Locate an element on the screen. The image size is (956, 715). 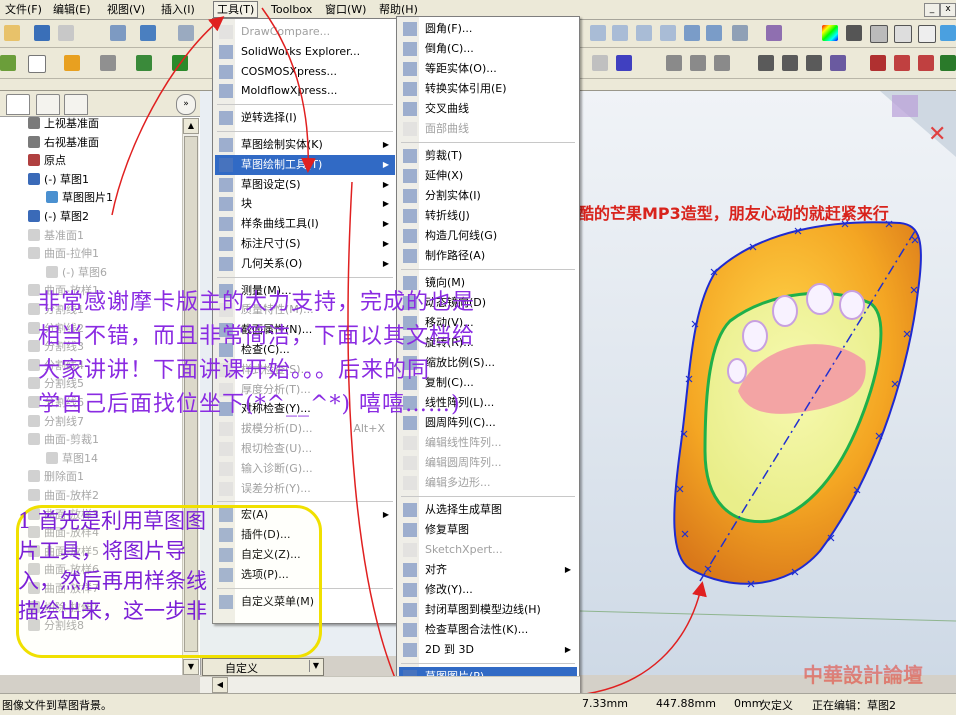
tree-item: 草图14 is located at coordinates (72, 459).